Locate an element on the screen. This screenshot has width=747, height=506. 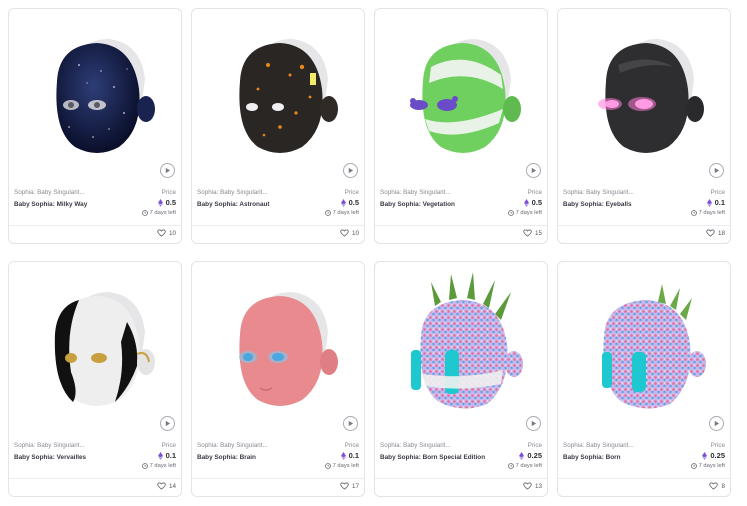
like-count: 8 is located at coordinates (723, 486).